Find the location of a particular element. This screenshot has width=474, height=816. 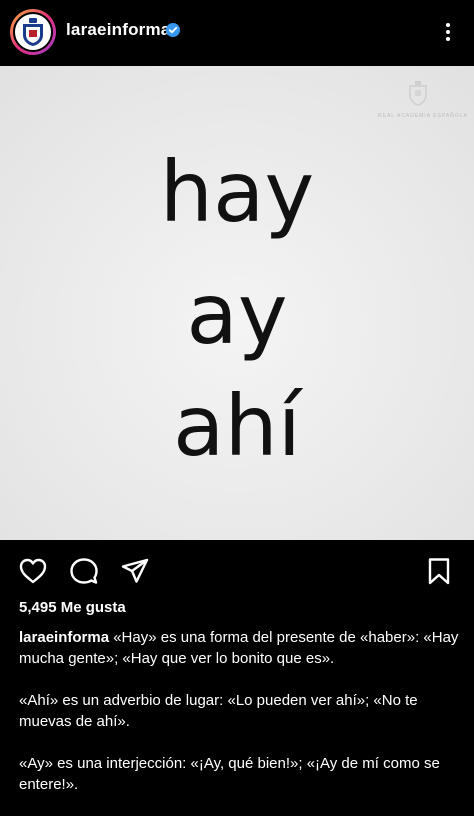

comment-icon is located at coordinates (84, 571).